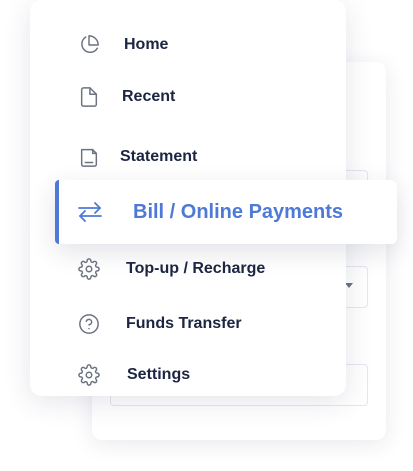 The height and width of the screenshot is (471, 413). Describe the element at coordinates (184, 323) in the screenshot. I see `menu-item-label: Funds Transfer` at that location.